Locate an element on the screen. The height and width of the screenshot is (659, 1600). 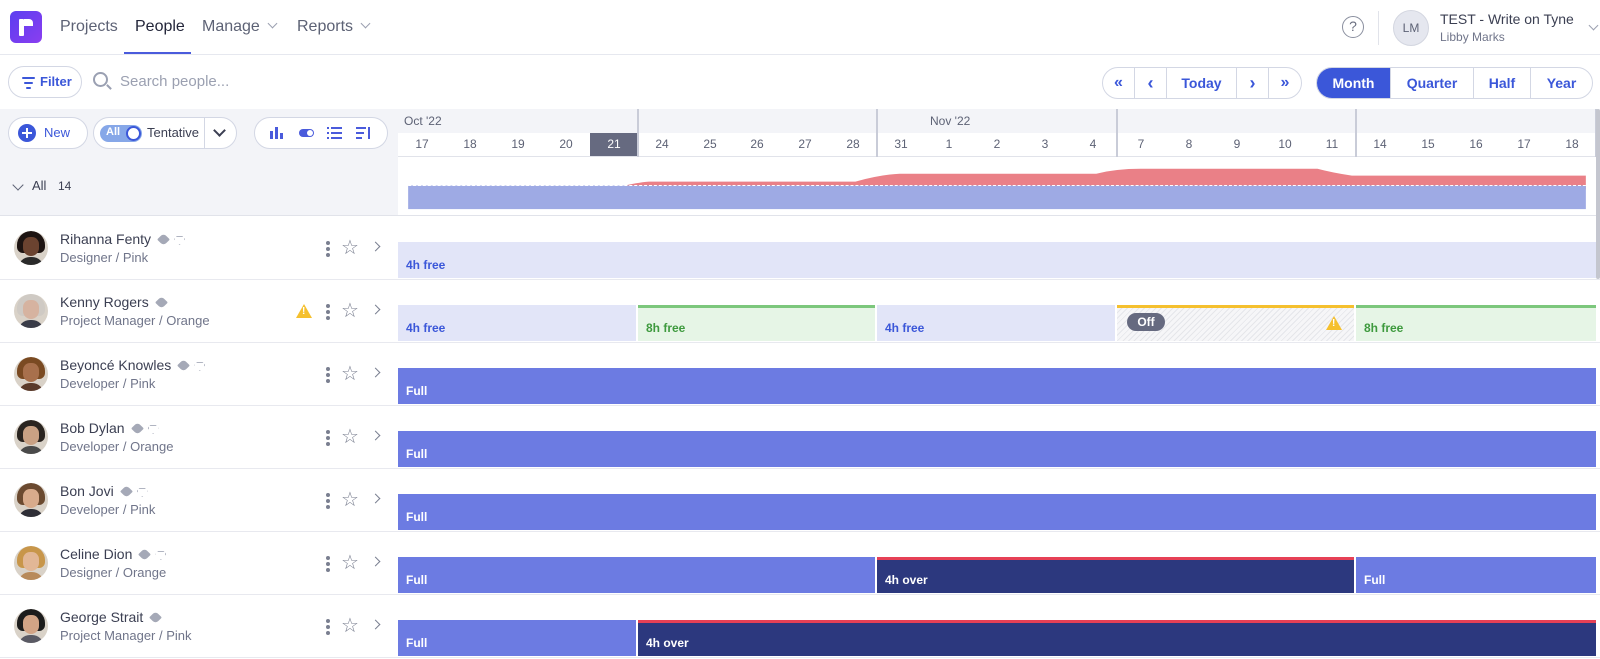
list-icon is located at coordinates (335, 133).